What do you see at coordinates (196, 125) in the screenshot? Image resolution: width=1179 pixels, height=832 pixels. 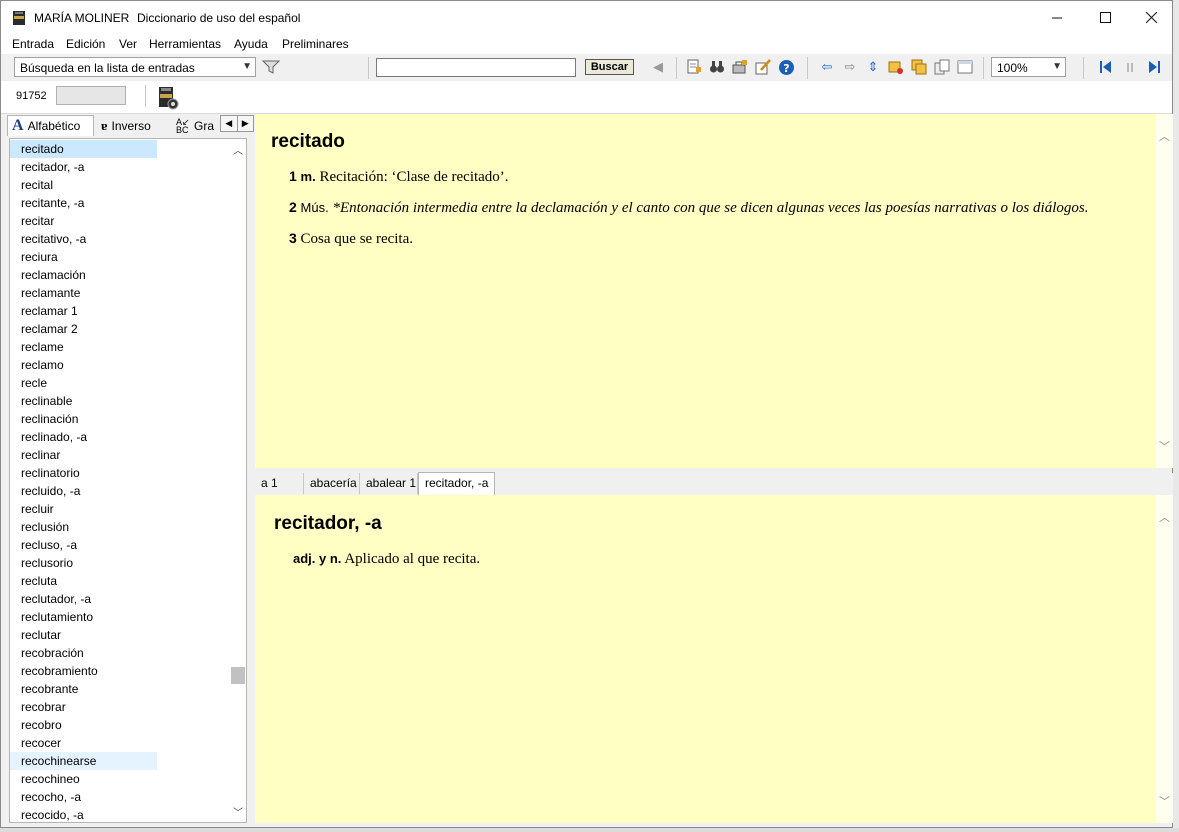 I see `tab-grafico: A↙ BC Gra` at bounding box center [196, 125].